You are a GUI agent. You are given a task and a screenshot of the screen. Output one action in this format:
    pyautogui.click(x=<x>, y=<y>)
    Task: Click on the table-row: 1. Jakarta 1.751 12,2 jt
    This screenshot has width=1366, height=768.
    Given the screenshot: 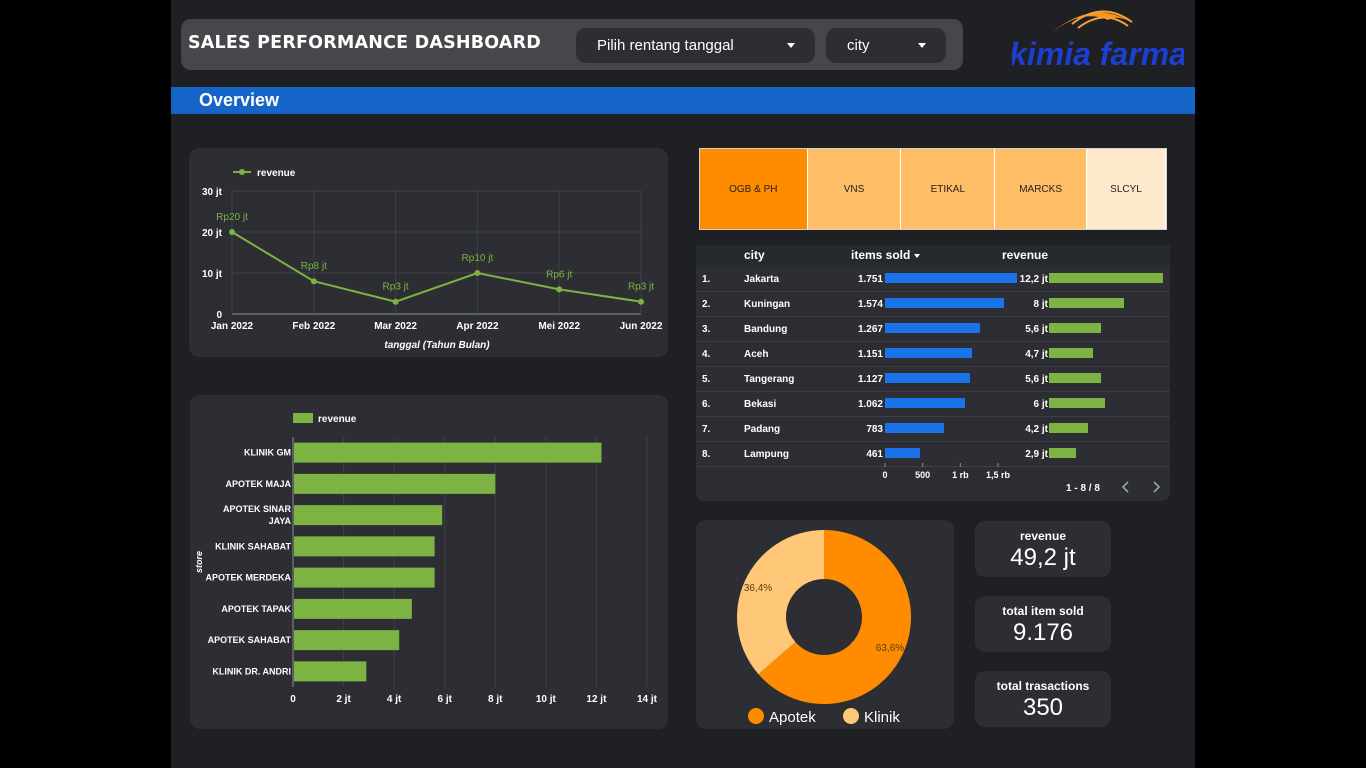 What is the action you would take?
    pyautogui.click(x=933, y=279)
    